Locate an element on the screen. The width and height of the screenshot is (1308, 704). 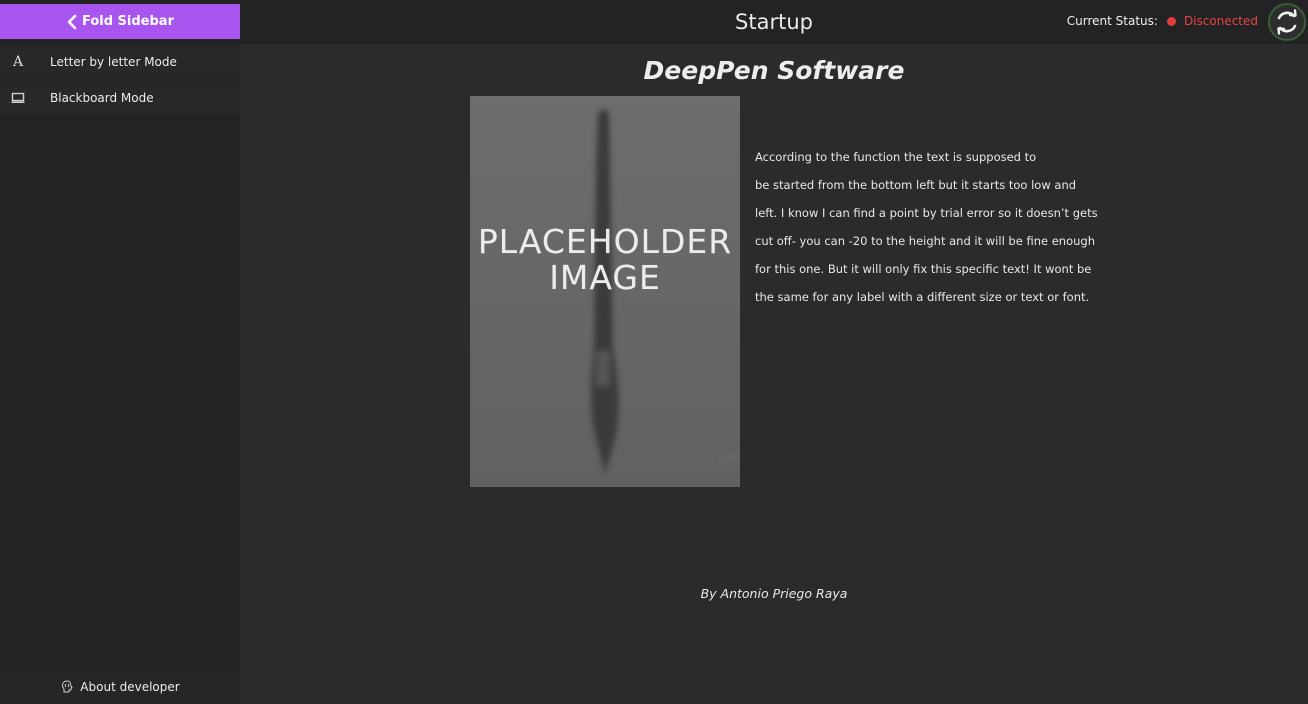
about-developer-label: About developer is located at coordinates (130, 686).